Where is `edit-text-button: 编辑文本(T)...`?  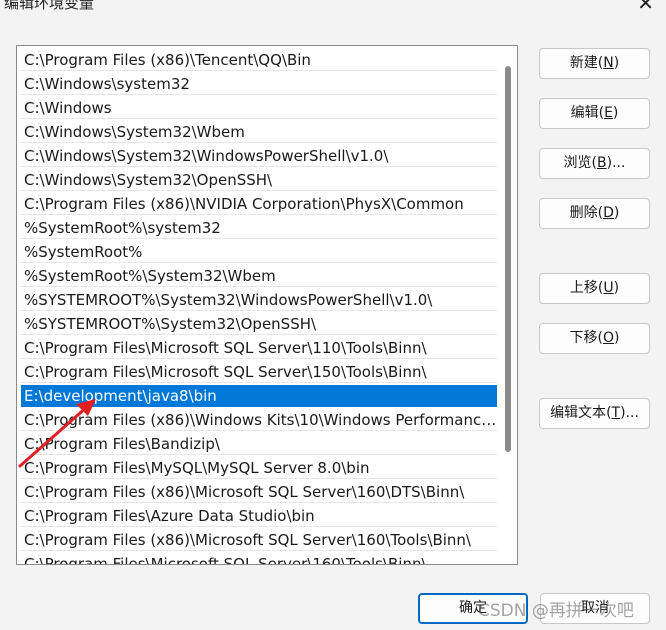 edit-text-button: 编辑文本(T)... is located at coordinates (594, 413).